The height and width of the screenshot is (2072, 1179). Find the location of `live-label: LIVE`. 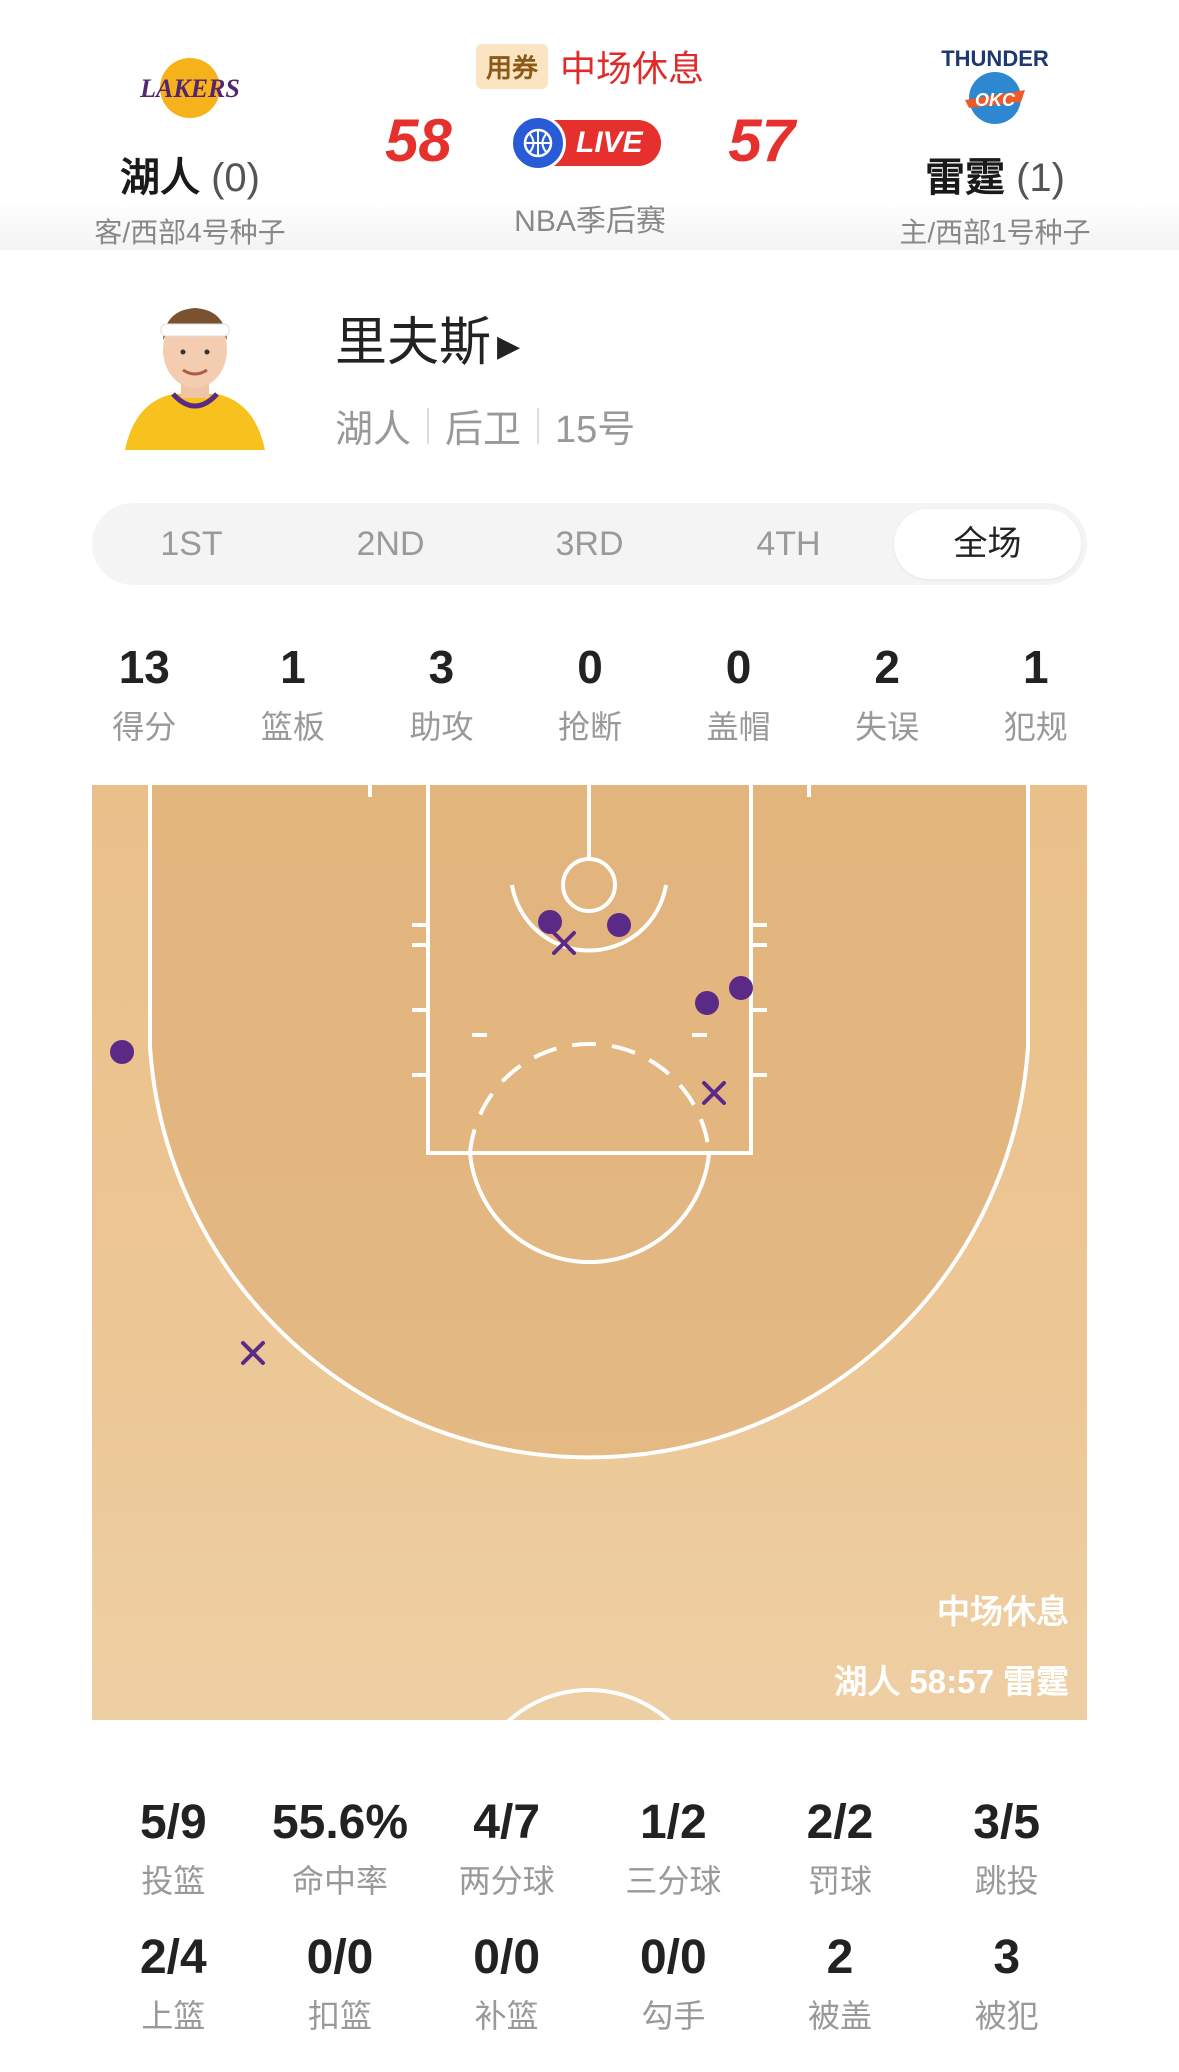

live-label: LIVE is located at coordinates (607, 143).